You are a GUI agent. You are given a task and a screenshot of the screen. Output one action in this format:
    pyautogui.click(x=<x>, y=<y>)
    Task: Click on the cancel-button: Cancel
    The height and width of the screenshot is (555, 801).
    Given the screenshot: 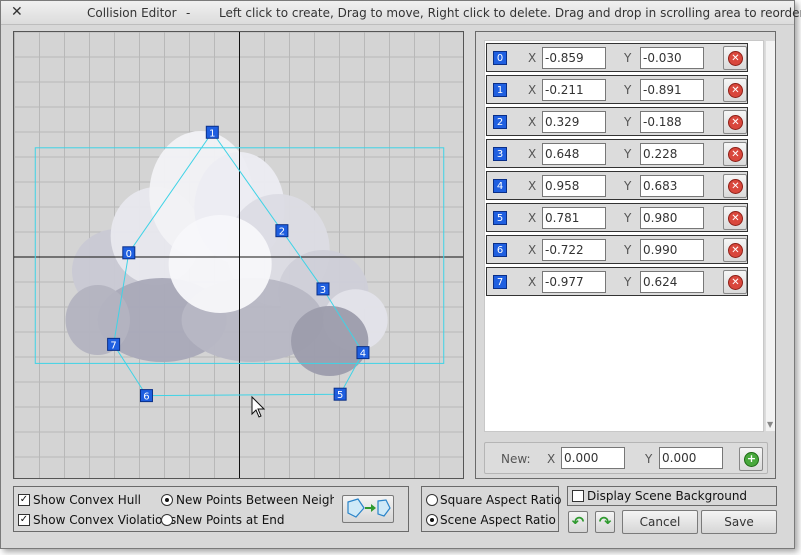 What is the action you would take?
    pyautogui.click(x=660, y=522)
    